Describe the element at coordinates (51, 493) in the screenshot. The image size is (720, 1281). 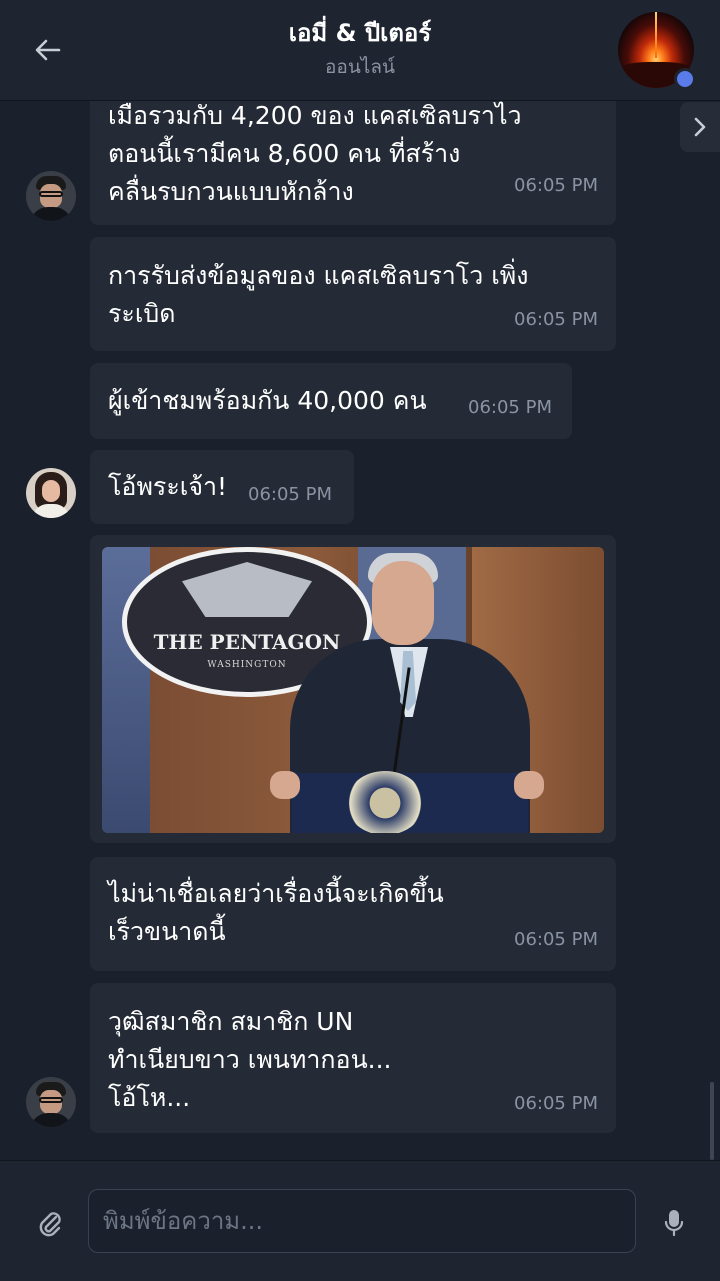
I see `avatar-amy` at that location.